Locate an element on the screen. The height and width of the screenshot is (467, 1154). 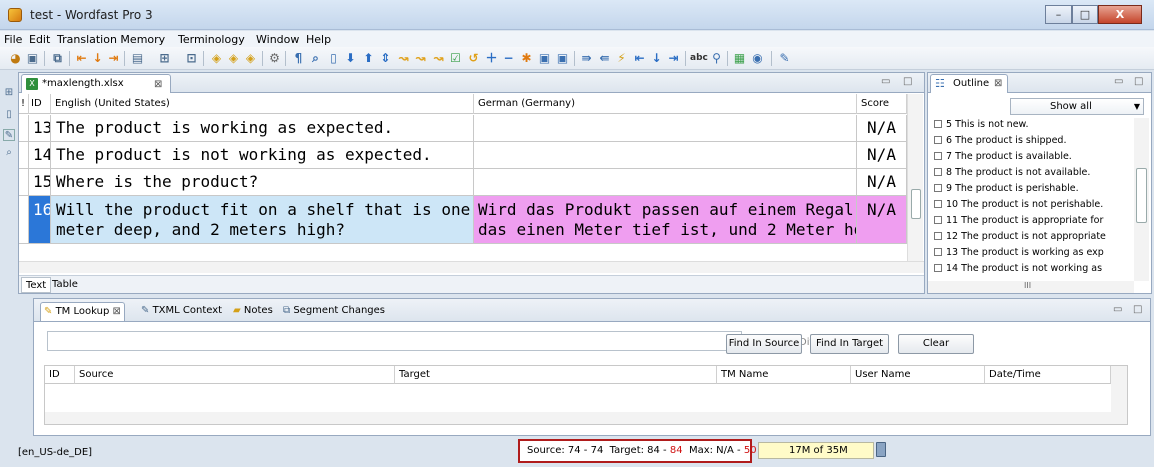
next-icon: ⇛ is located at coordinates (586, 58).